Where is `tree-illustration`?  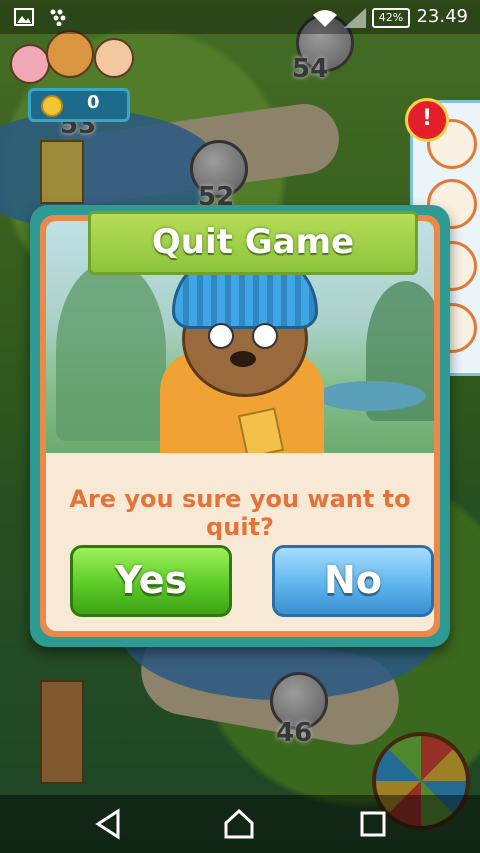 tree-illustration is located at coordinates (111, 351).